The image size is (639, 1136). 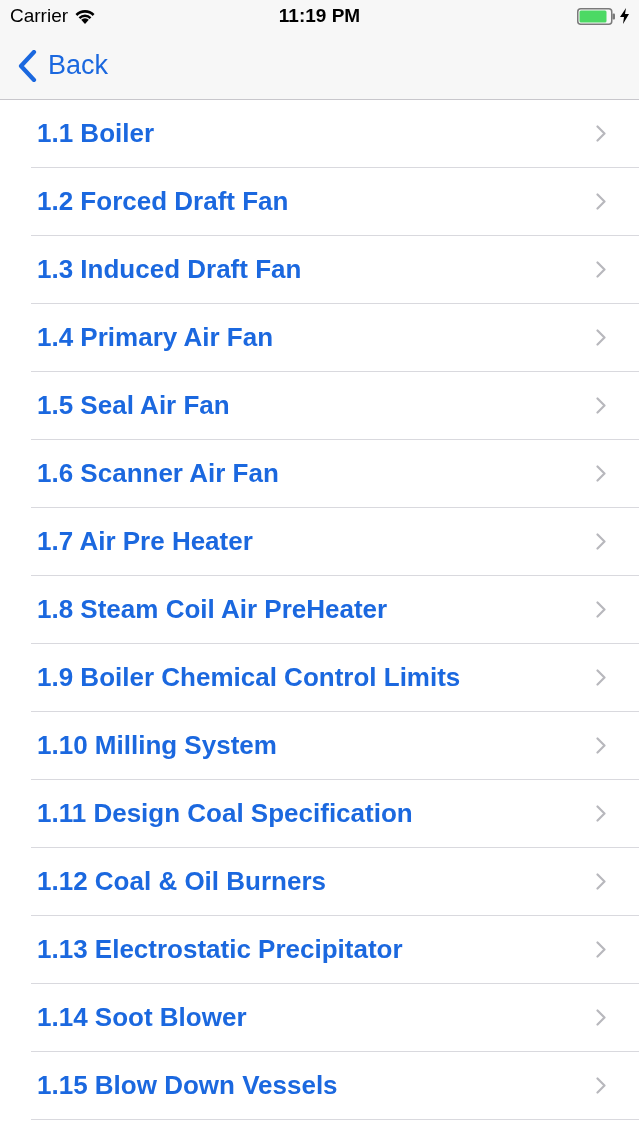 I want to click on row-title: 1.10 Milling System, so click(x=157, y=745).